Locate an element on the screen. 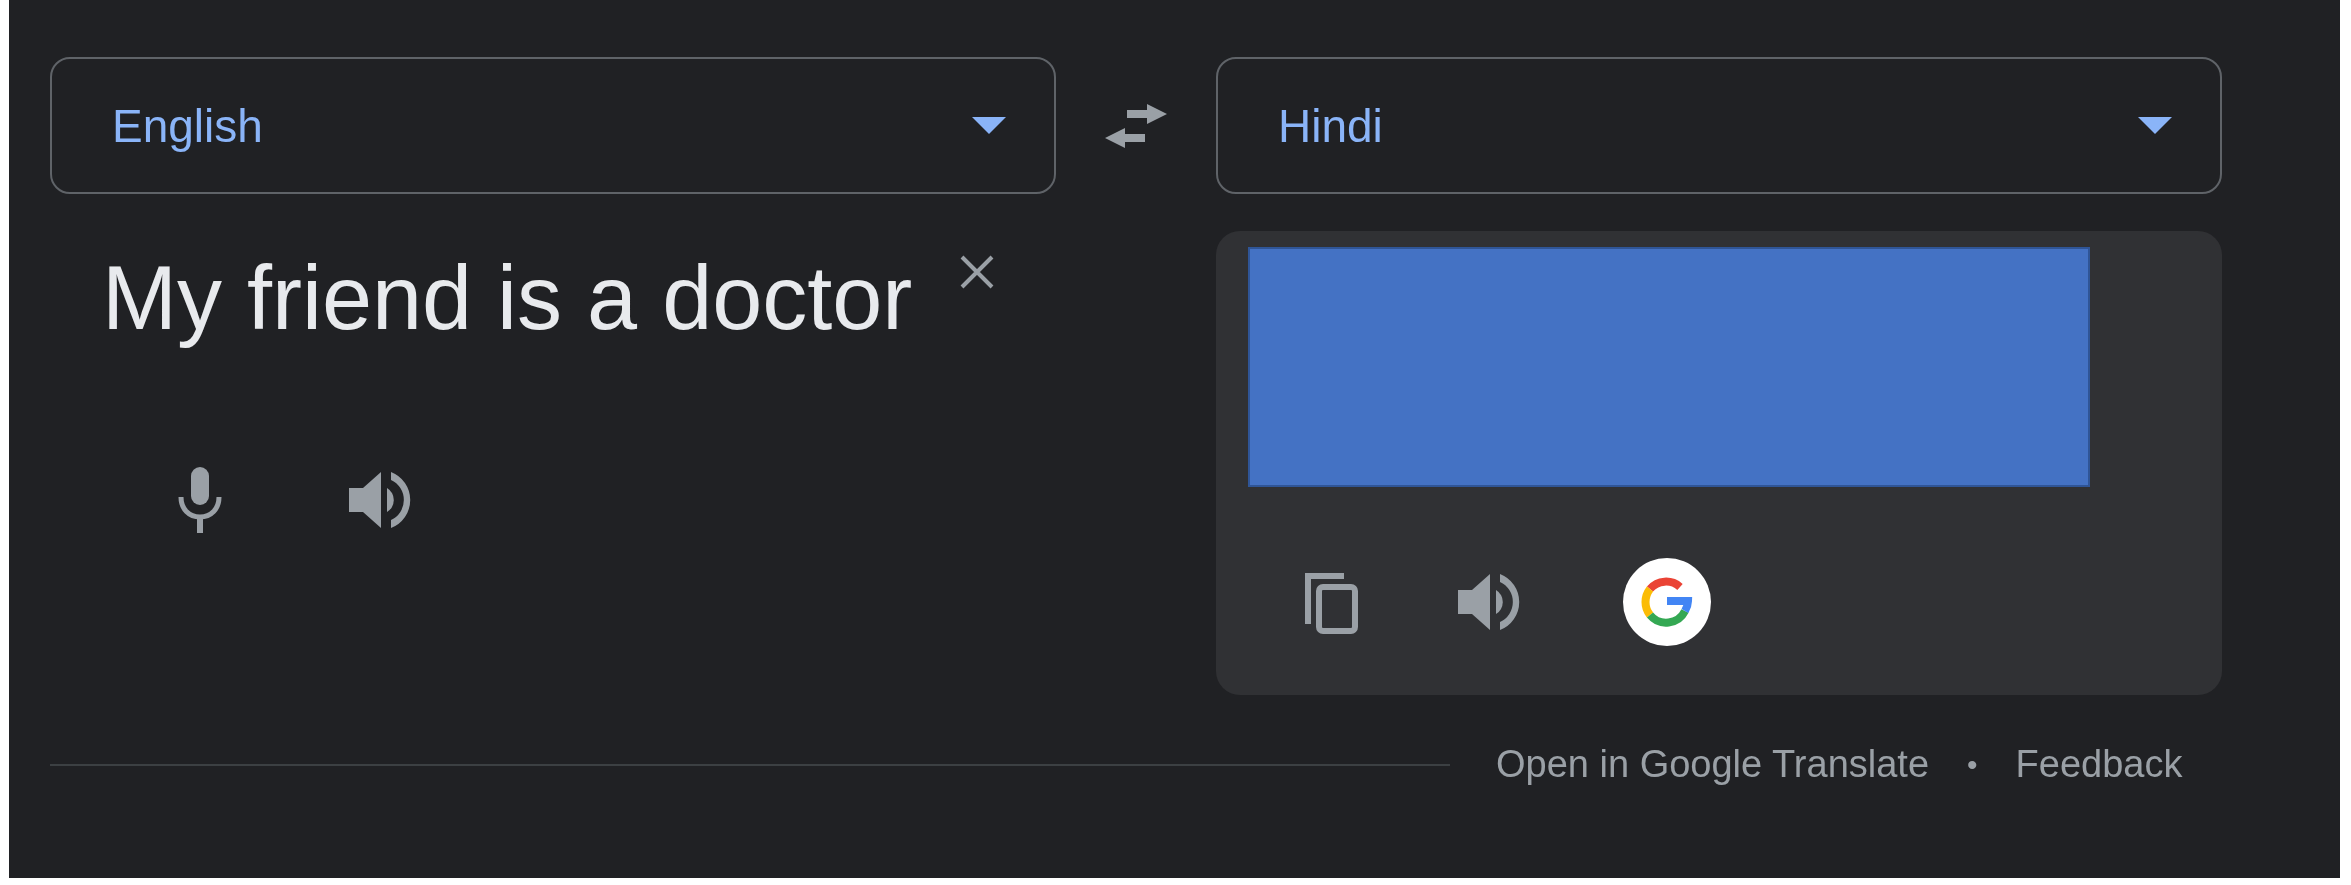 The width and height of the screenshot is (2351, 885). close-icon is located at coordinates (977, 272).